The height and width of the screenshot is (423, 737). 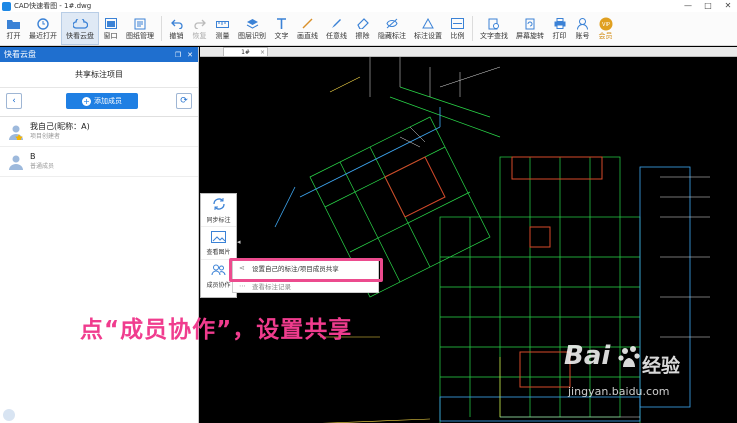 I want to click on member-name: B, so click(x=33, y=156).